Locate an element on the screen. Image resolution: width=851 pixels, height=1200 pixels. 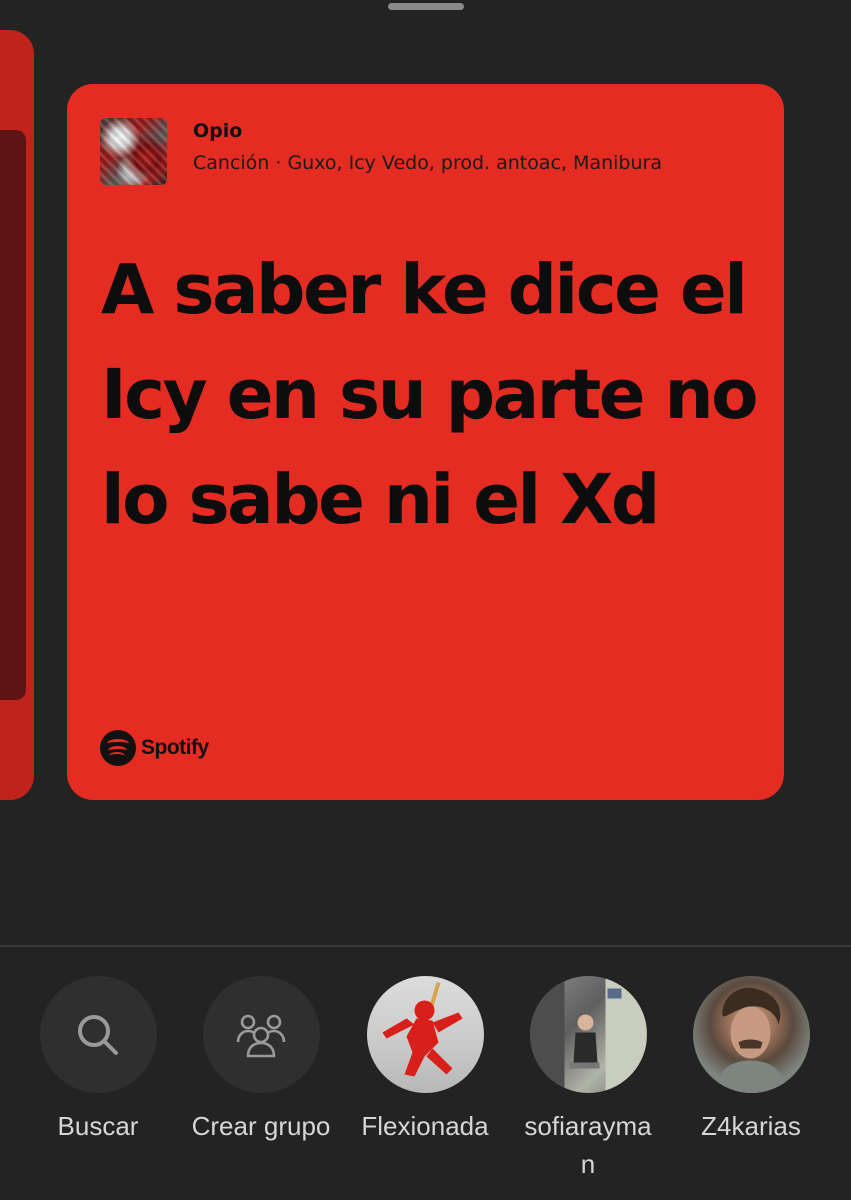
share-target-search: Buscar is located at coordinates (98, 1060).